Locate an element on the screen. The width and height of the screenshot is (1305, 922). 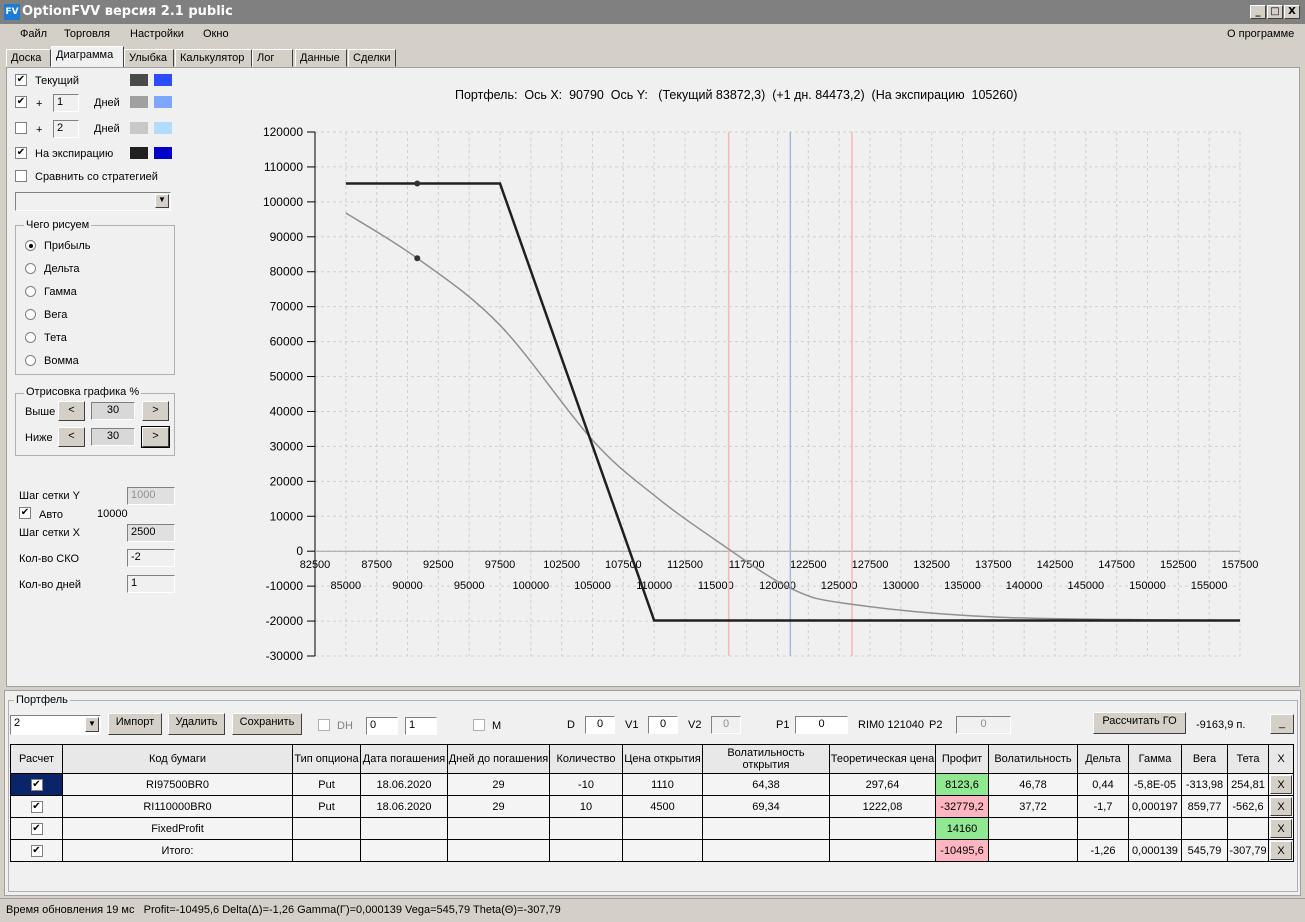
table-cell: 545,79 is located at coordinates (1204, 850).